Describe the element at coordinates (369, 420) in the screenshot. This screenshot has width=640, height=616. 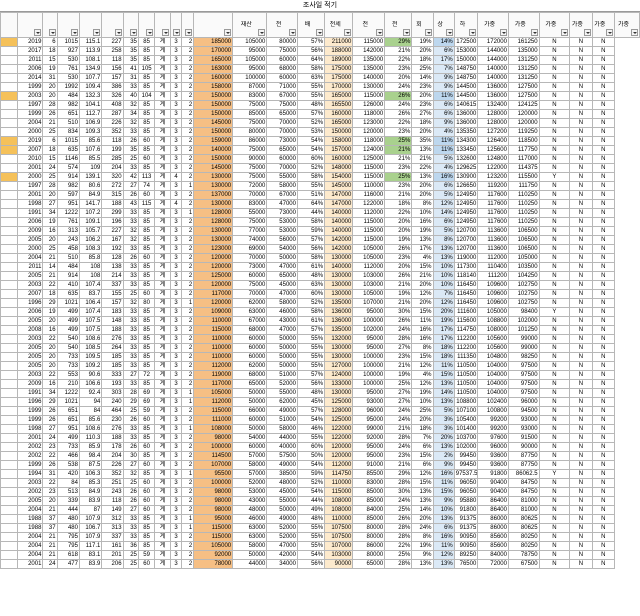
I see `table-cell: 95000` at that location.